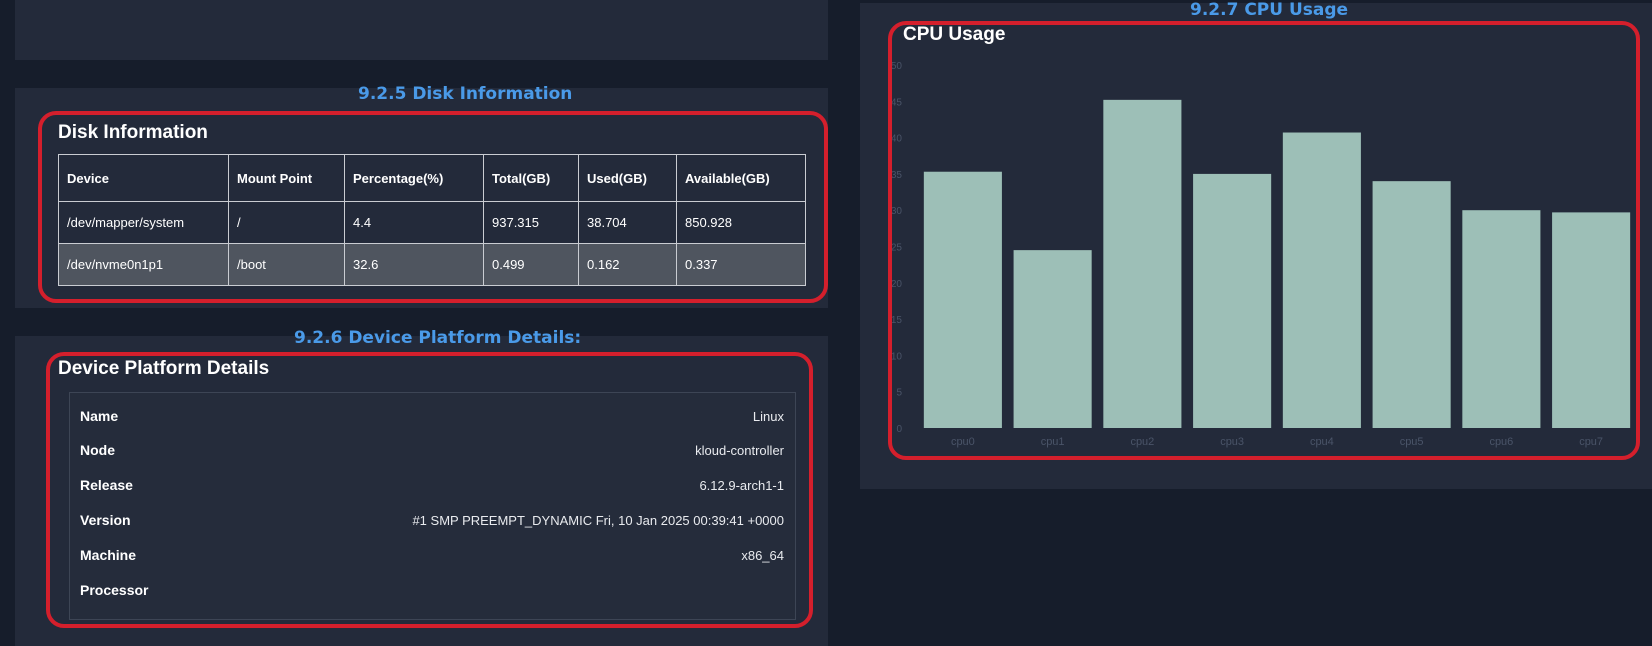  I want to click on disk-highlight-frame, so click(433, 207).